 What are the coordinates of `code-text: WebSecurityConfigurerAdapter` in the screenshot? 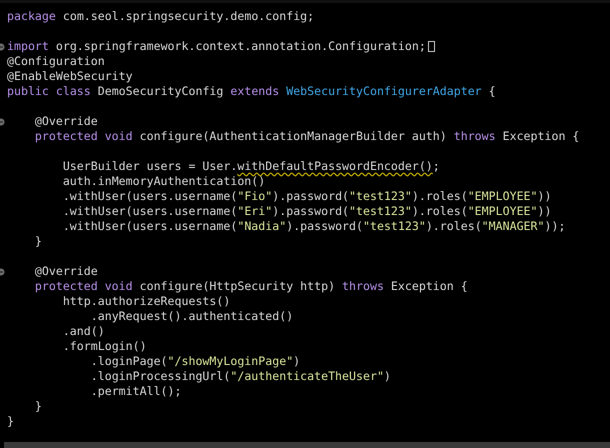 It's located at (384, 91).